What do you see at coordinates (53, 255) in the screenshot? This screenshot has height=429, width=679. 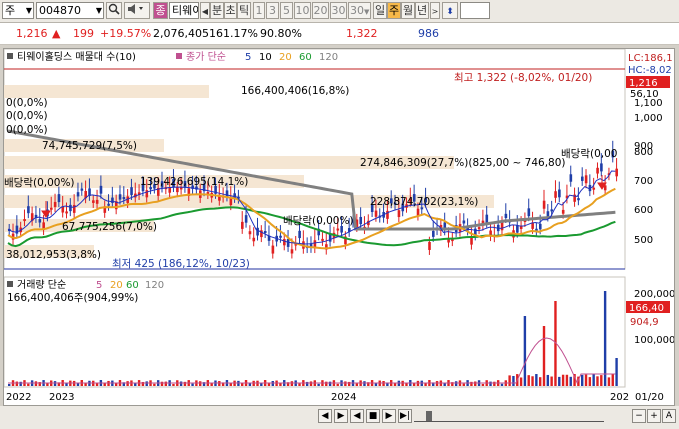 I see `profile-label-10: 38,012,953(3,8%)` at bounding box center [53, 255].